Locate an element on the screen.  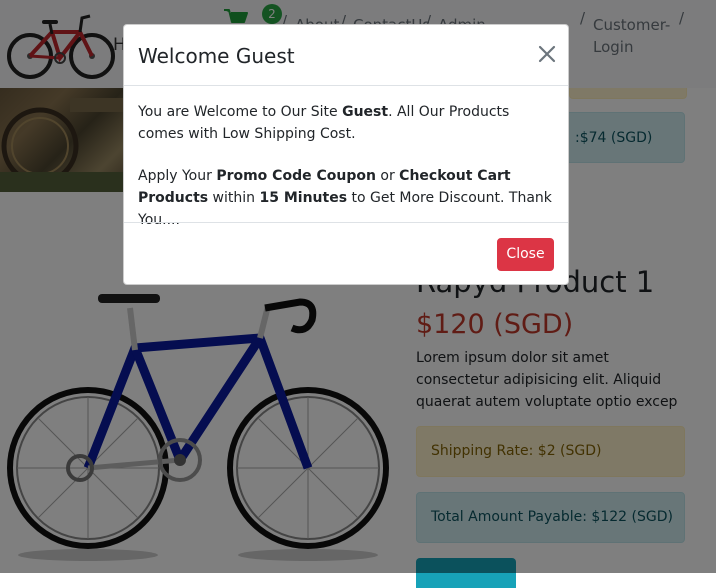
guest-label: Guest is located at coordinates (365, 112).